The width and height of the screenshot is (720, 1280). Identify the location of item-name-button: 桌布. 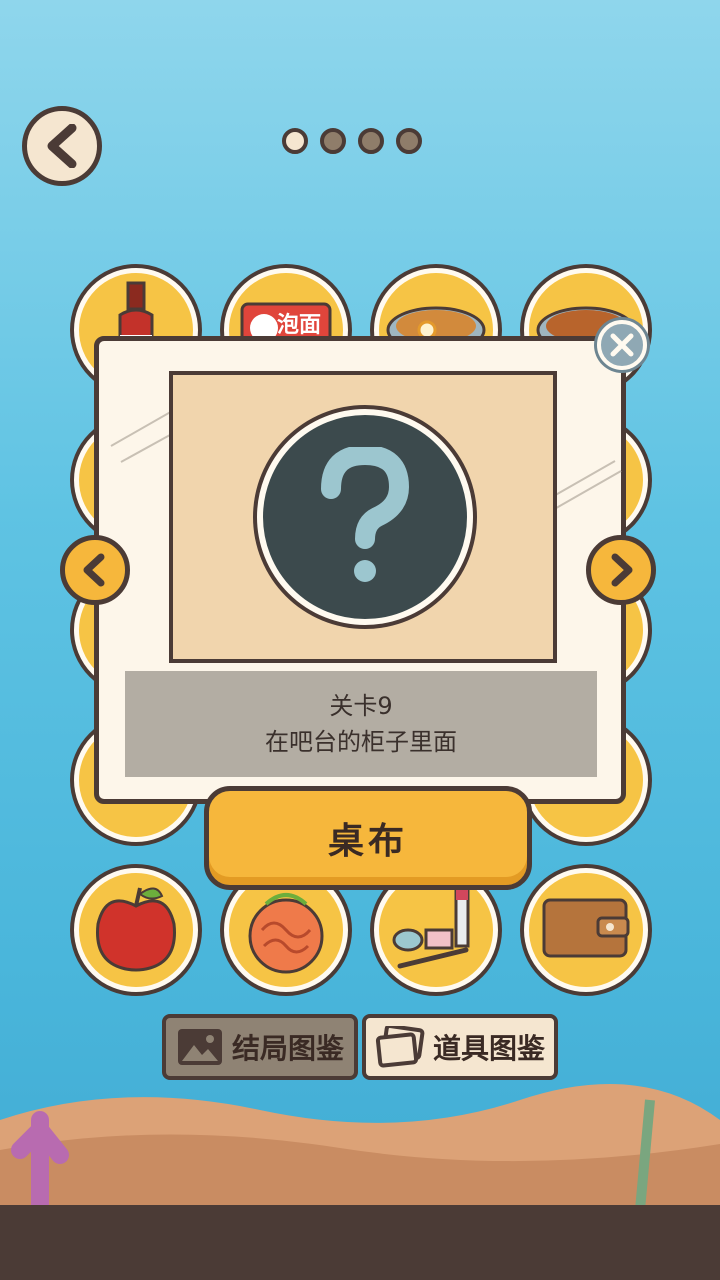
(368, 838).